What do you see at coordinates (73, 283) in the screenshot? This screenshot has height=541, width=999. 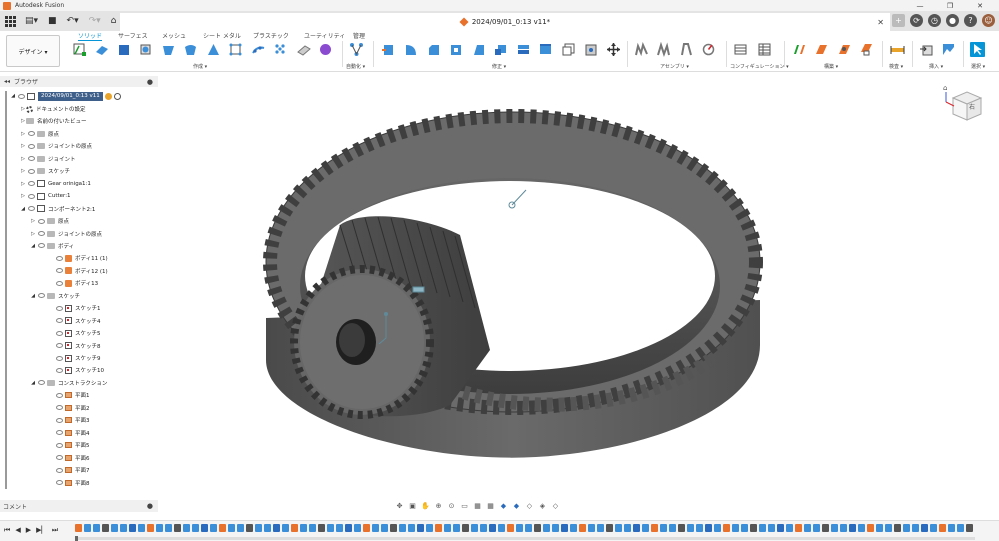 I see `tree-item: ボディ13` at bounding box center [73, 283].